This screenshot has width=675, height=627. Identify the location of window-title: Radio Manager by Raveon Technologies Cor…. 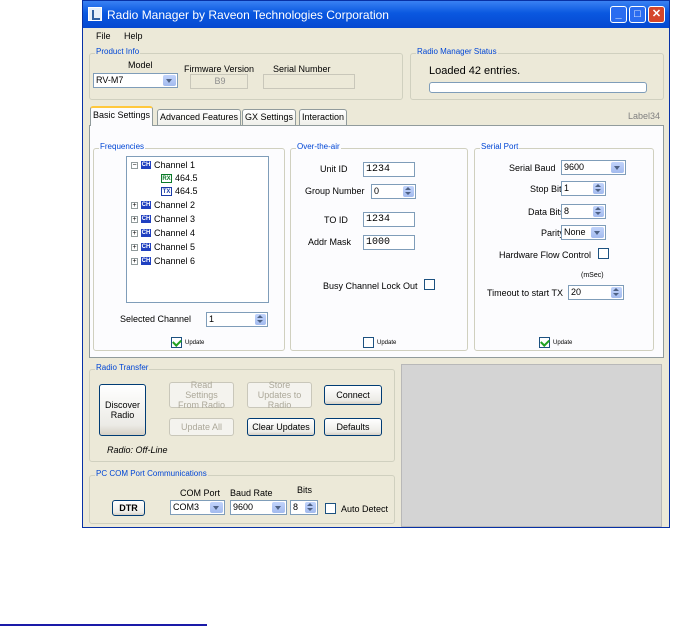
(248, 15).